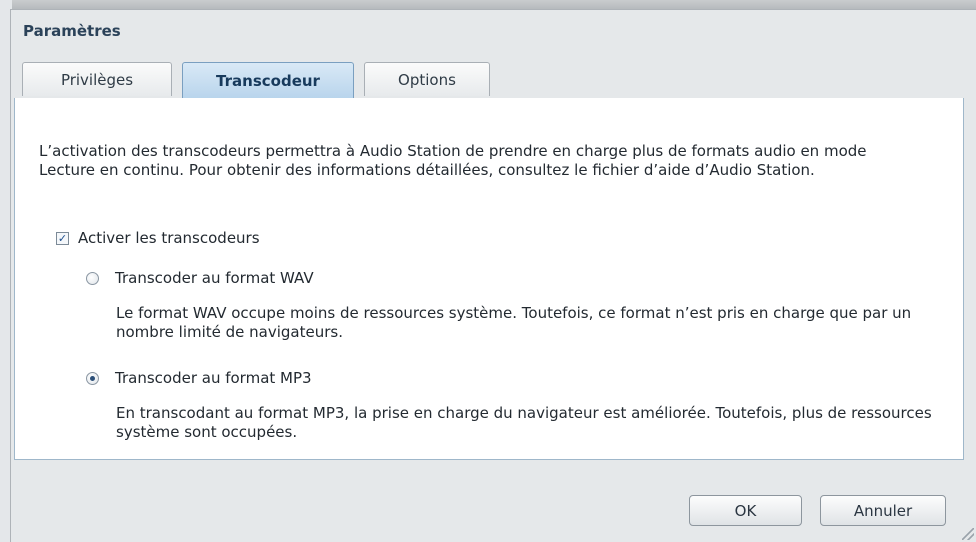 Image resolution: width=976 pixels, height=542 pixels. What do you see at coordinates (883, 510) in the screenshot?
I see `cancel-button: Annuler` at bounding box center [883, 510].